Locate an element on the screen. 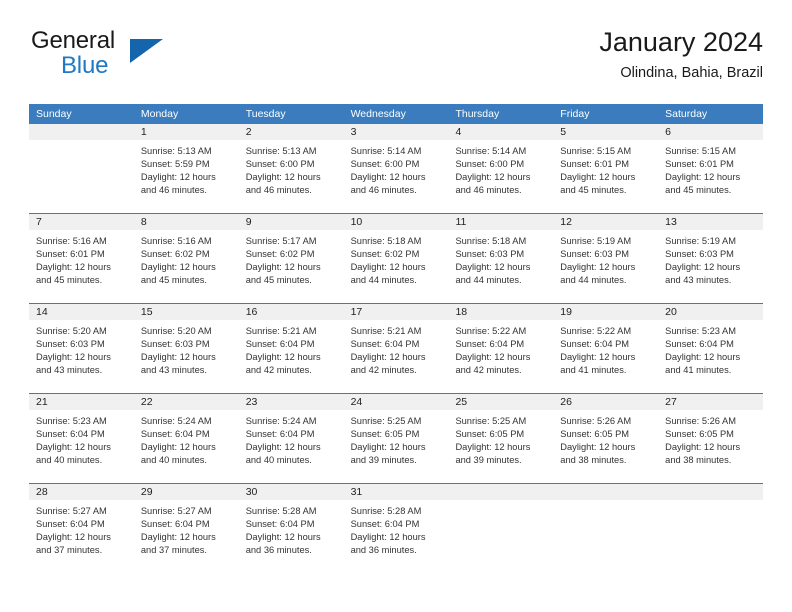 The height and width of the screenshot is (612, 792). day-number: 3 is located at coordinates (396, 132).